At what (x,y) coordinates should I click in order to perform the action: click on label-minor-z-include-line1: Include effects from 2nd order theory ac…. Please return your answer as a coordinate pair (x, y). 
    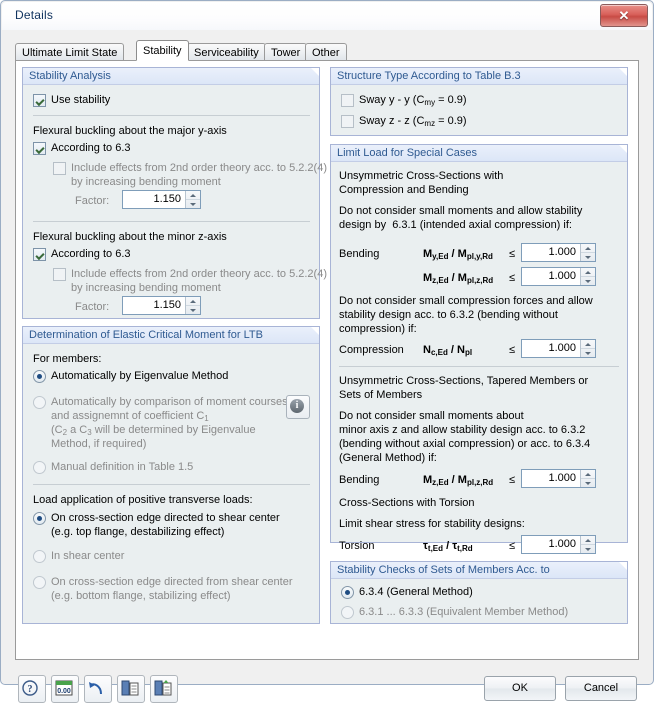
    Looking at the image, I should click on (199, 274).